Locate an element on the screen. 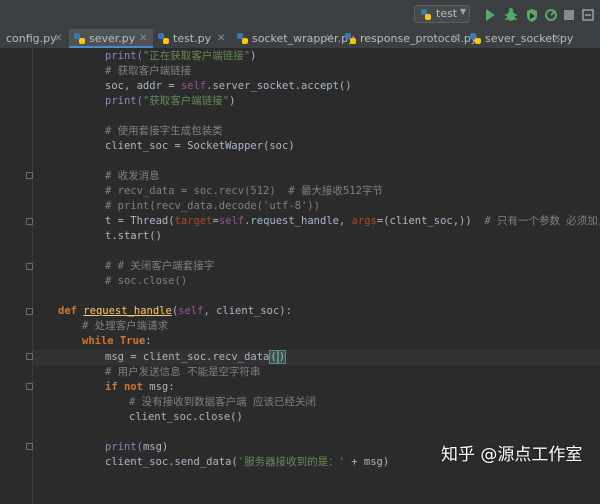 This screenshot has height=504, width=600. code-line: msg = client_soc.recv_data() is located at coordinates (196, 357).